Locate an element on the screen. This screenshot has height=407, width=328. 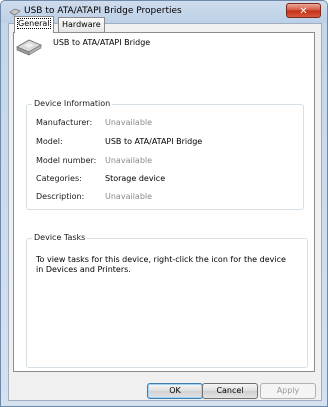
manufacturer-value: Unavailable is located at coordinates (129, 122).